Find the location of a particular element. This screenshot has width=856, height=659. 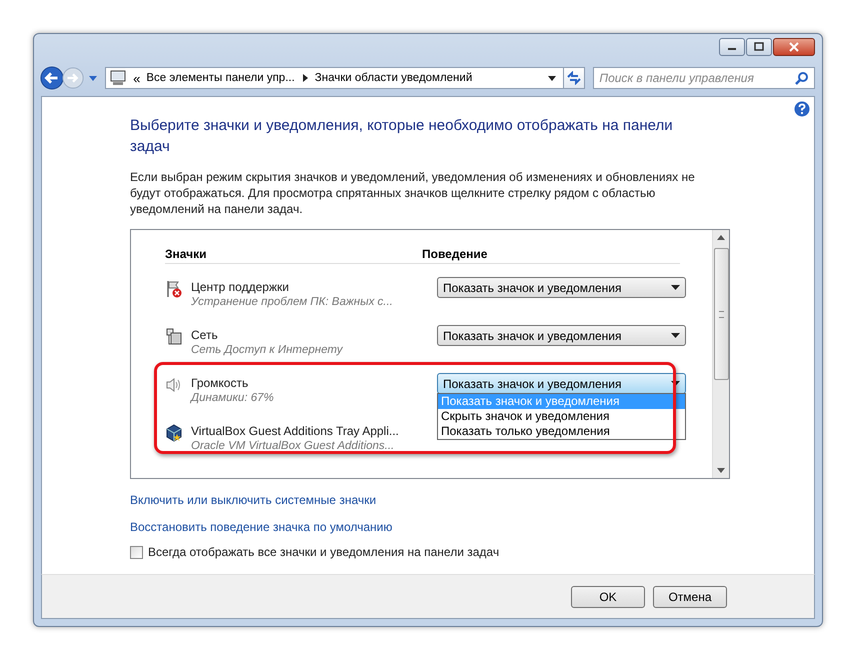

close-button is located at coordinates (794, 47).